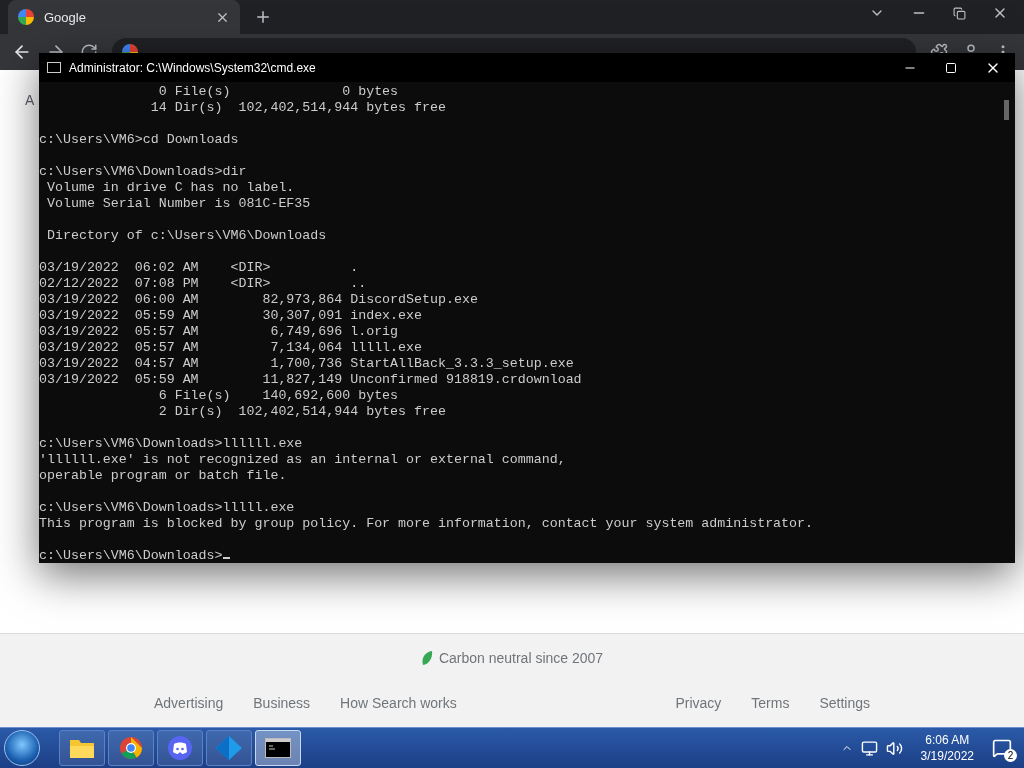 This screenshot has width=1024, height=768. Describe the element at coordinates (26, 17) in the screenshot. I see `google-icon` at that location.